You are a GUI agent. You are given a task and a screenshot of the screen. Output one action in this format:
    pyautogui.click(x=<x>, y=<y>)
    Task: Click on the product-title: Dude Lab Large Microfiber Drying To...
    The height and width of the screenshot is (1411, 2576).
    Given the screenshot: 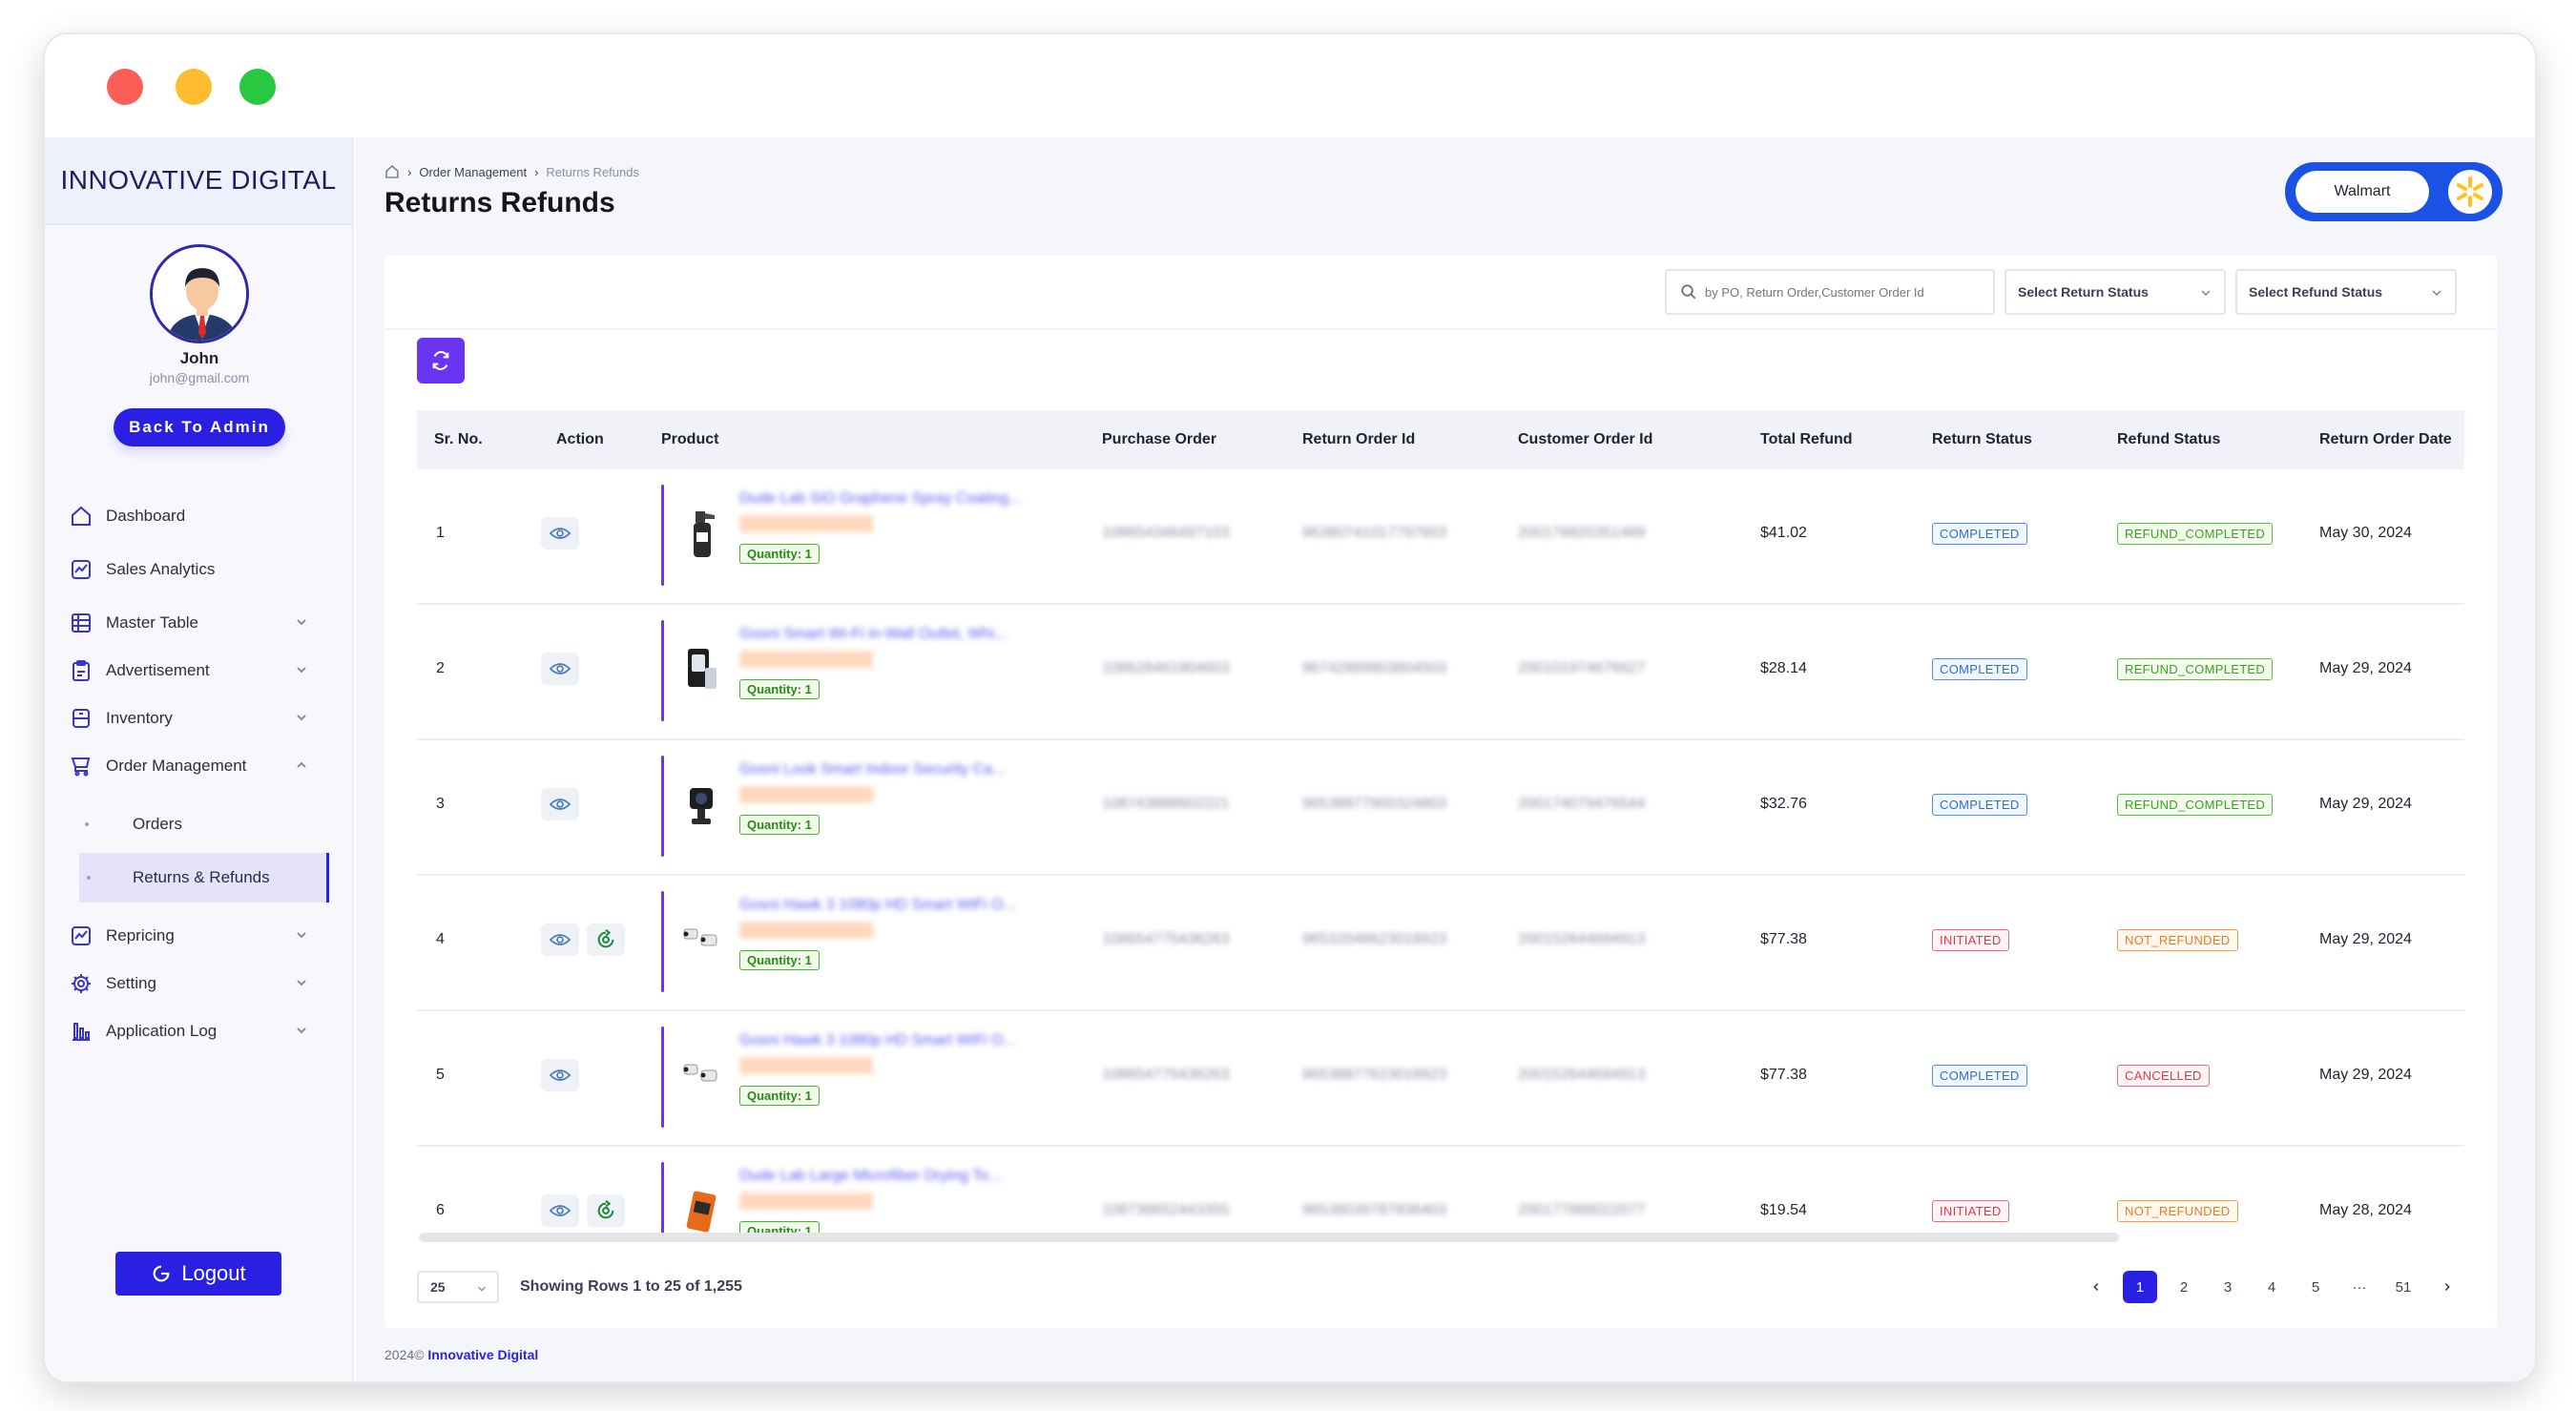 What is the action you would take?
    pyautogui.click(x=870, y=1176)
    